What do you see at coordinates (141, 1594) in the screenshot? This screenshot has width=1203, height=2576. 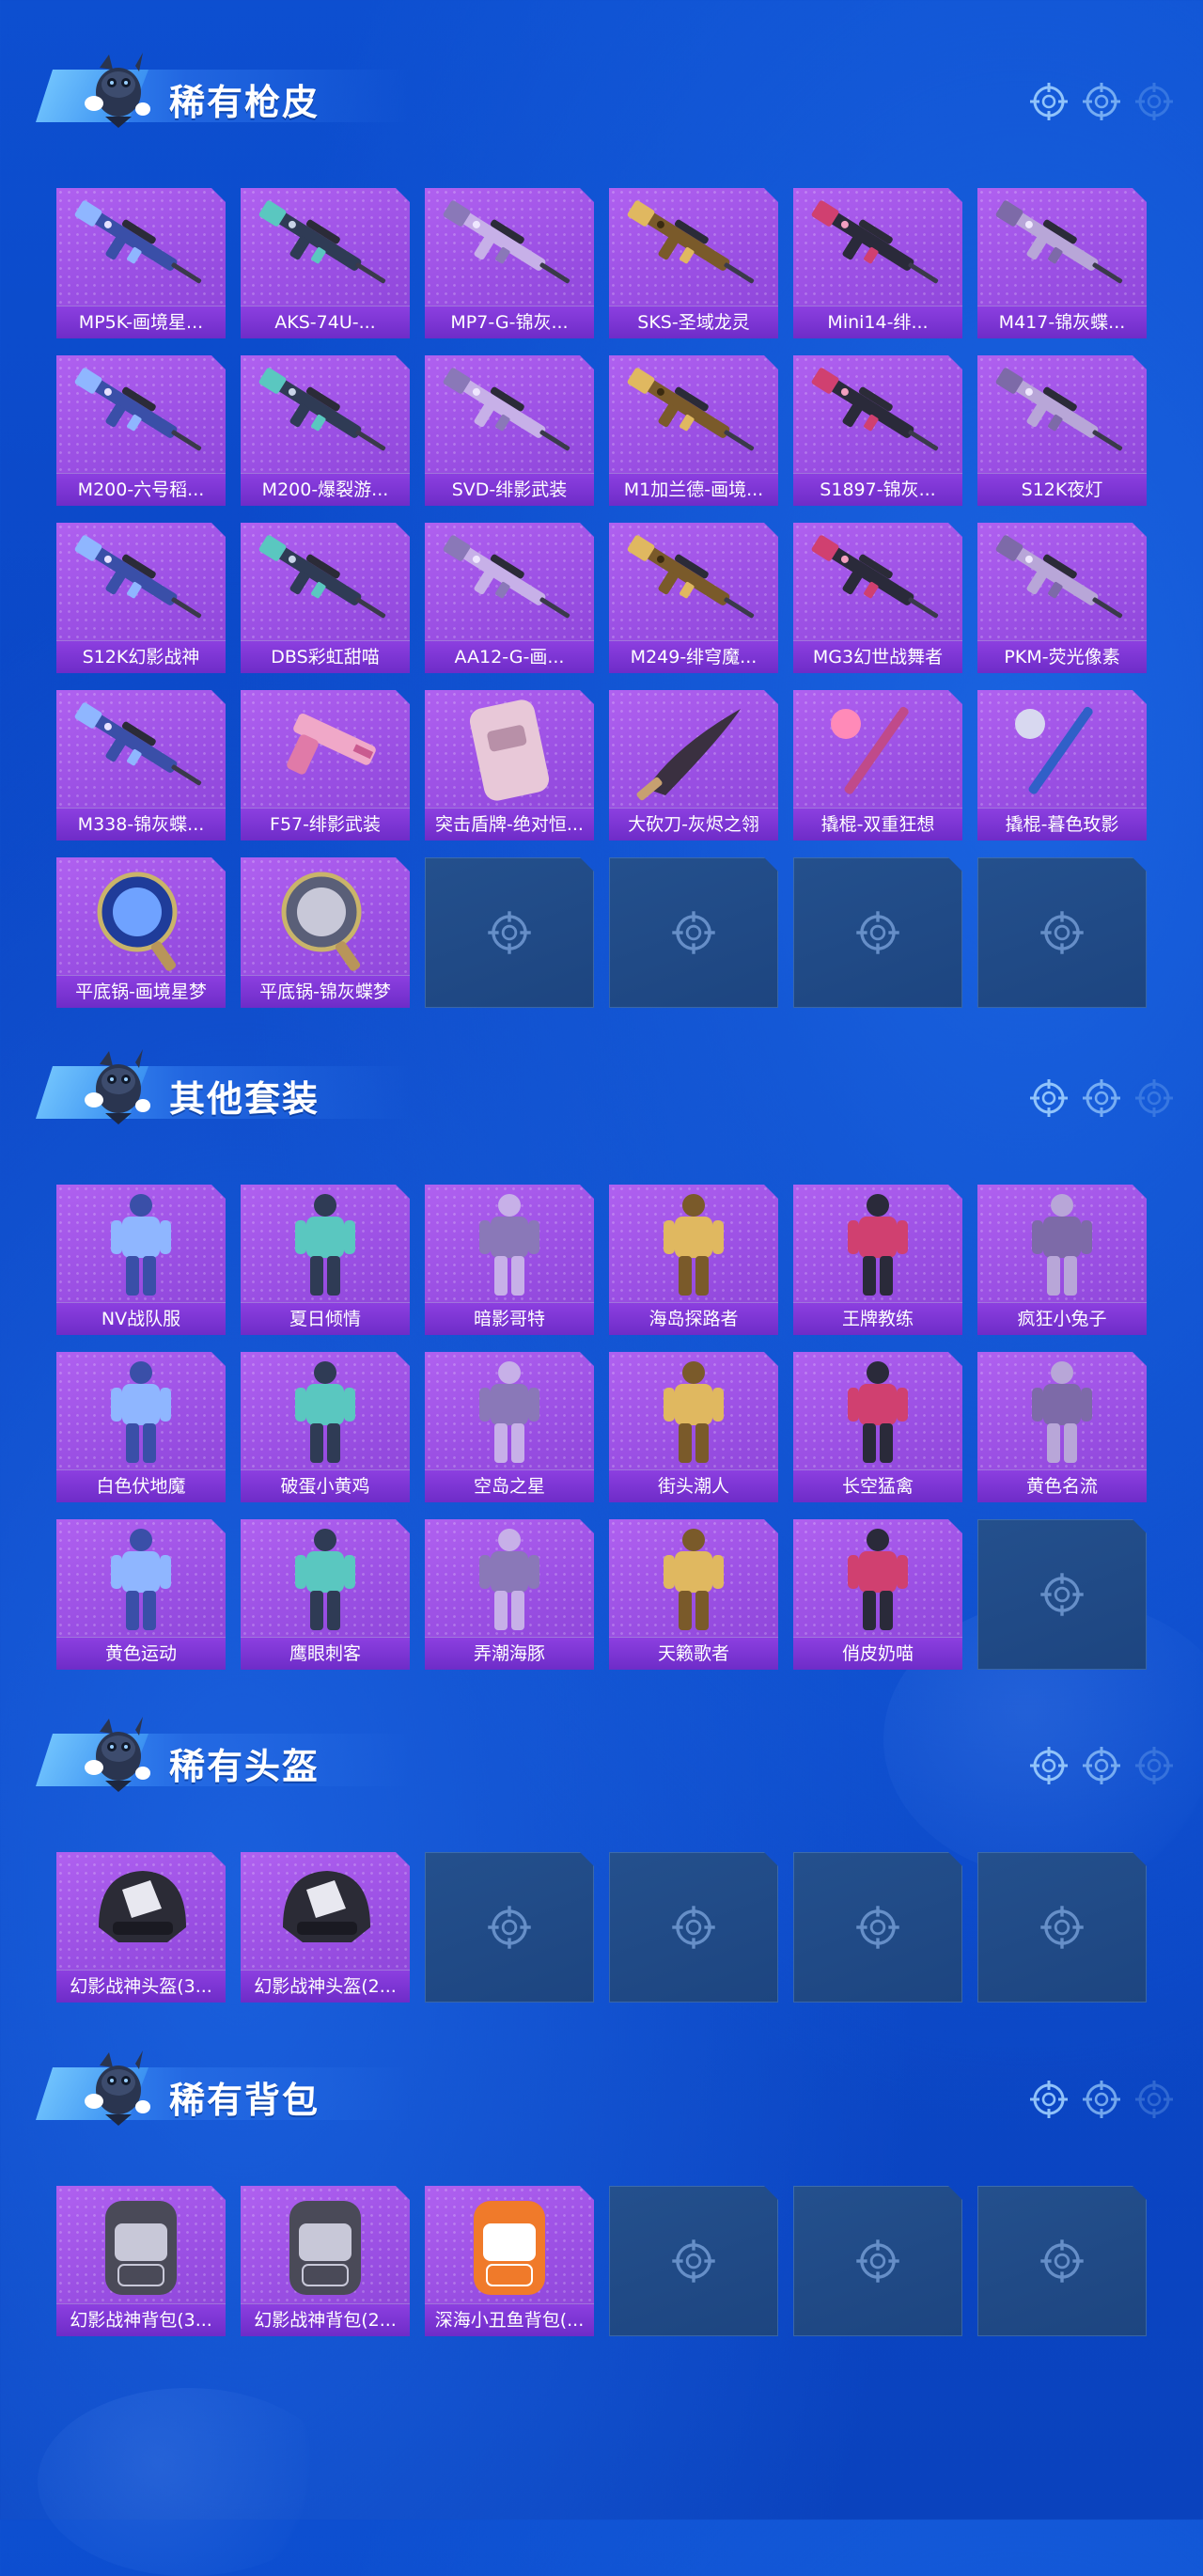 I see `item-card: 黄色运动` at bounding box center [141, 1594].